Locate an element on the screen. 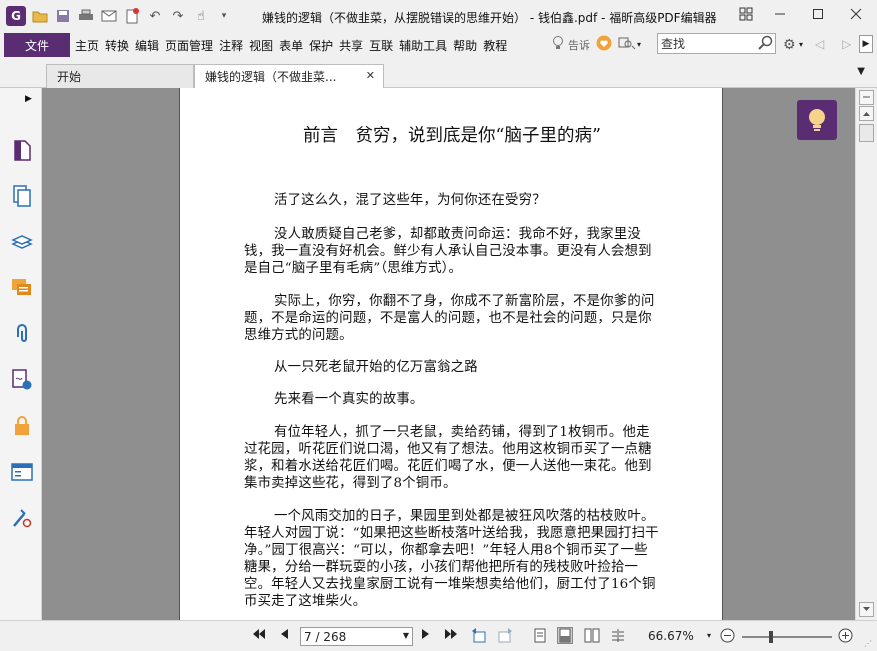 This screenshot has width=877, height=651. scroll-up-arrow is located at coordinates (866, 113).